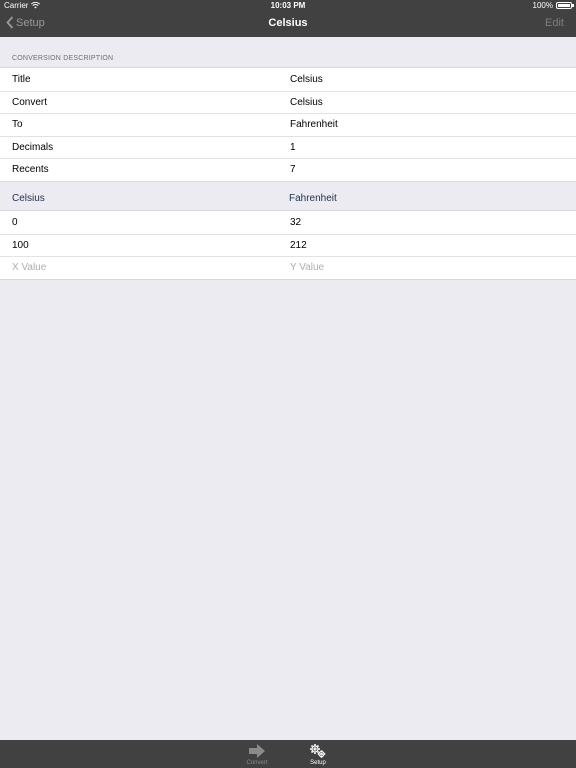  Describe the element at coordinates (30, 22) in the screenshot. I see `back-button-label: Setup` at that location.